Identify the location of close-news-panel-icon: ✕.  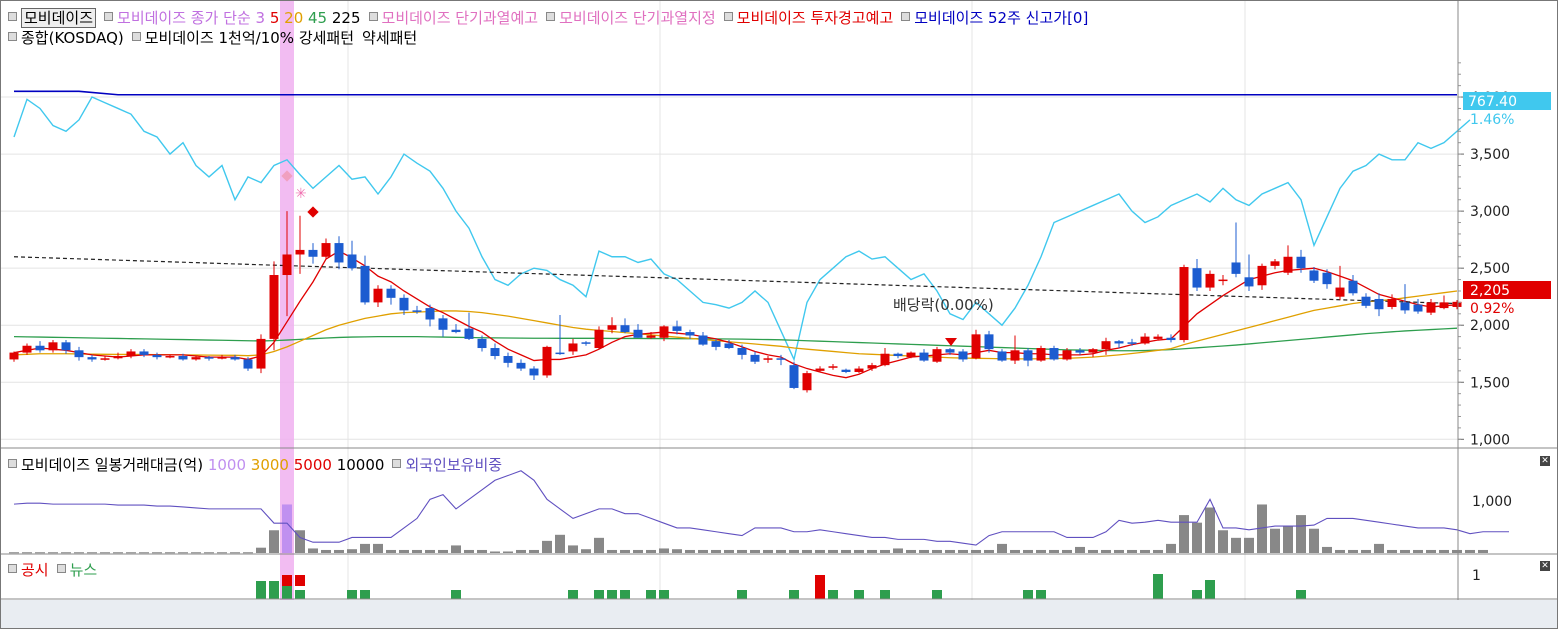
(1545, 566).